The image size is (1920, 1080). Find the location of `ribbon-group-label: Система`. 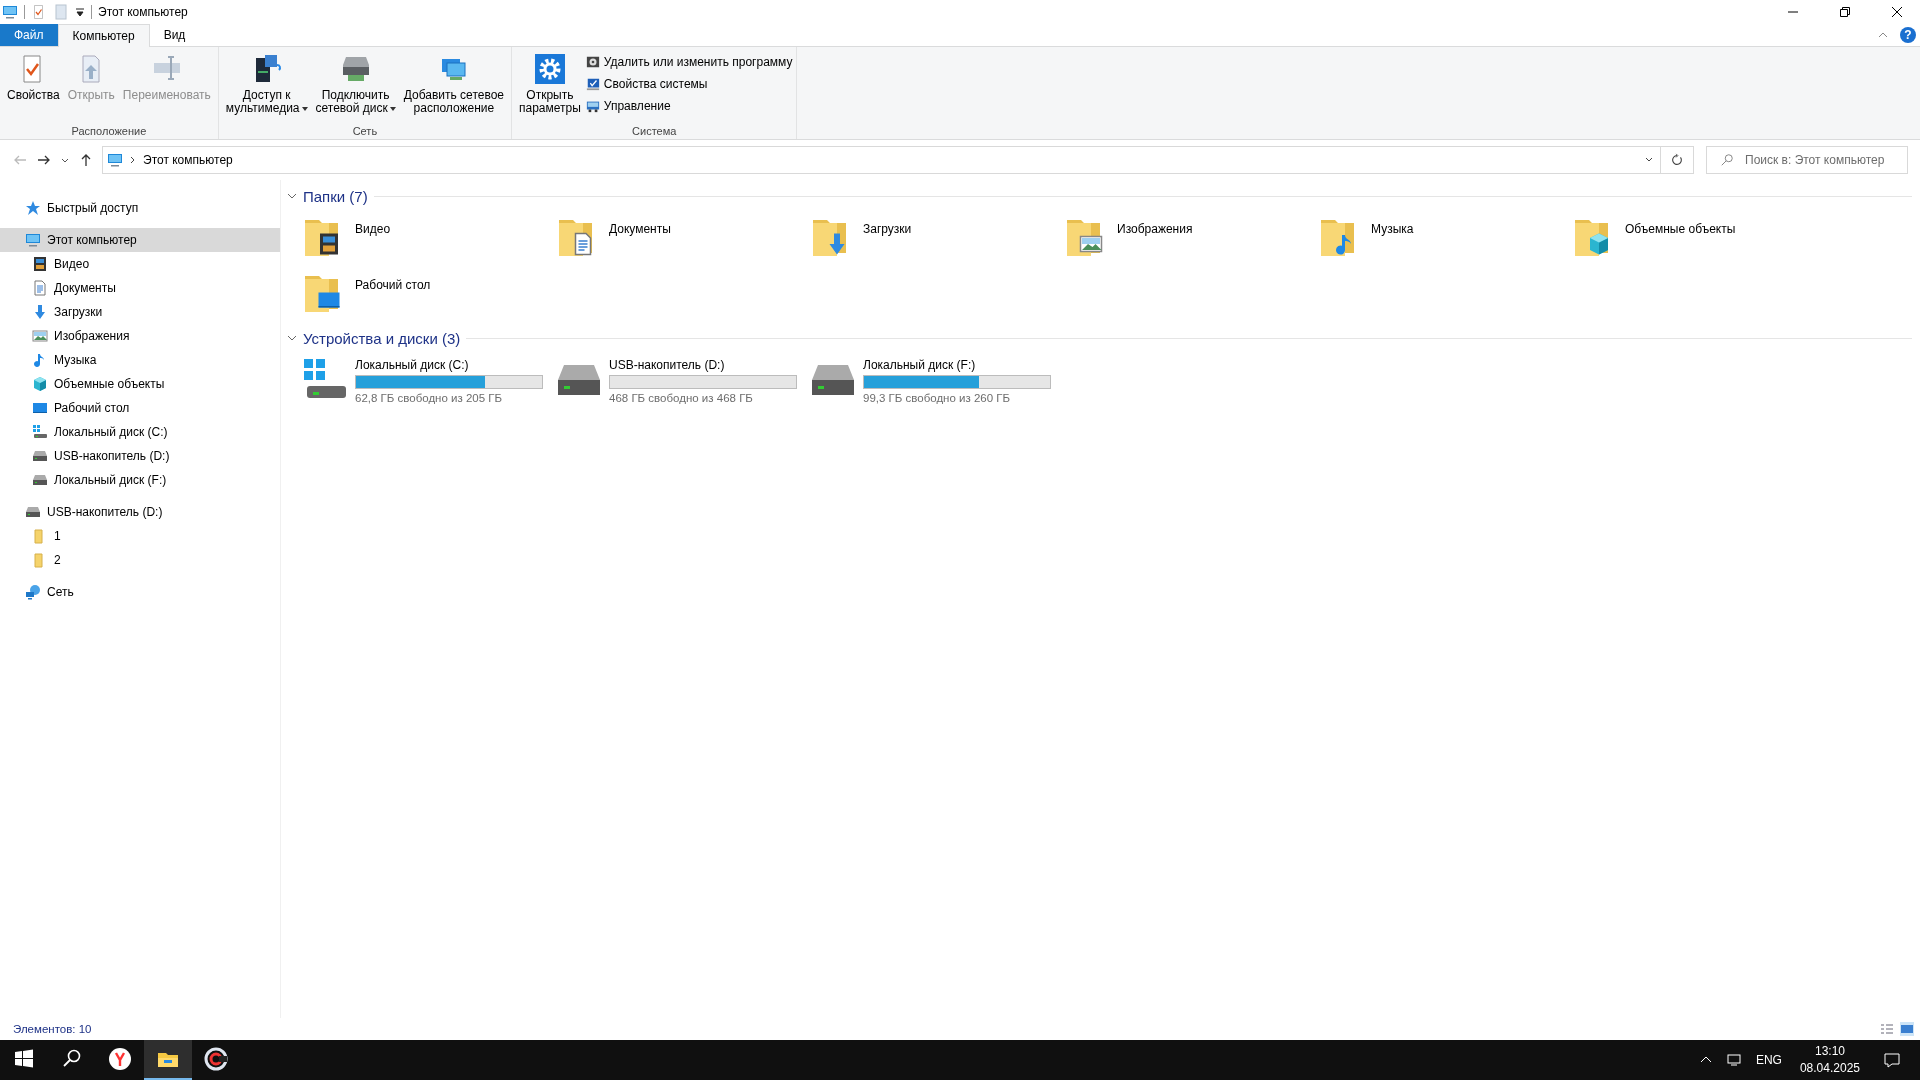

ribbon-group-label: Система is located at coordinates (654, 131).